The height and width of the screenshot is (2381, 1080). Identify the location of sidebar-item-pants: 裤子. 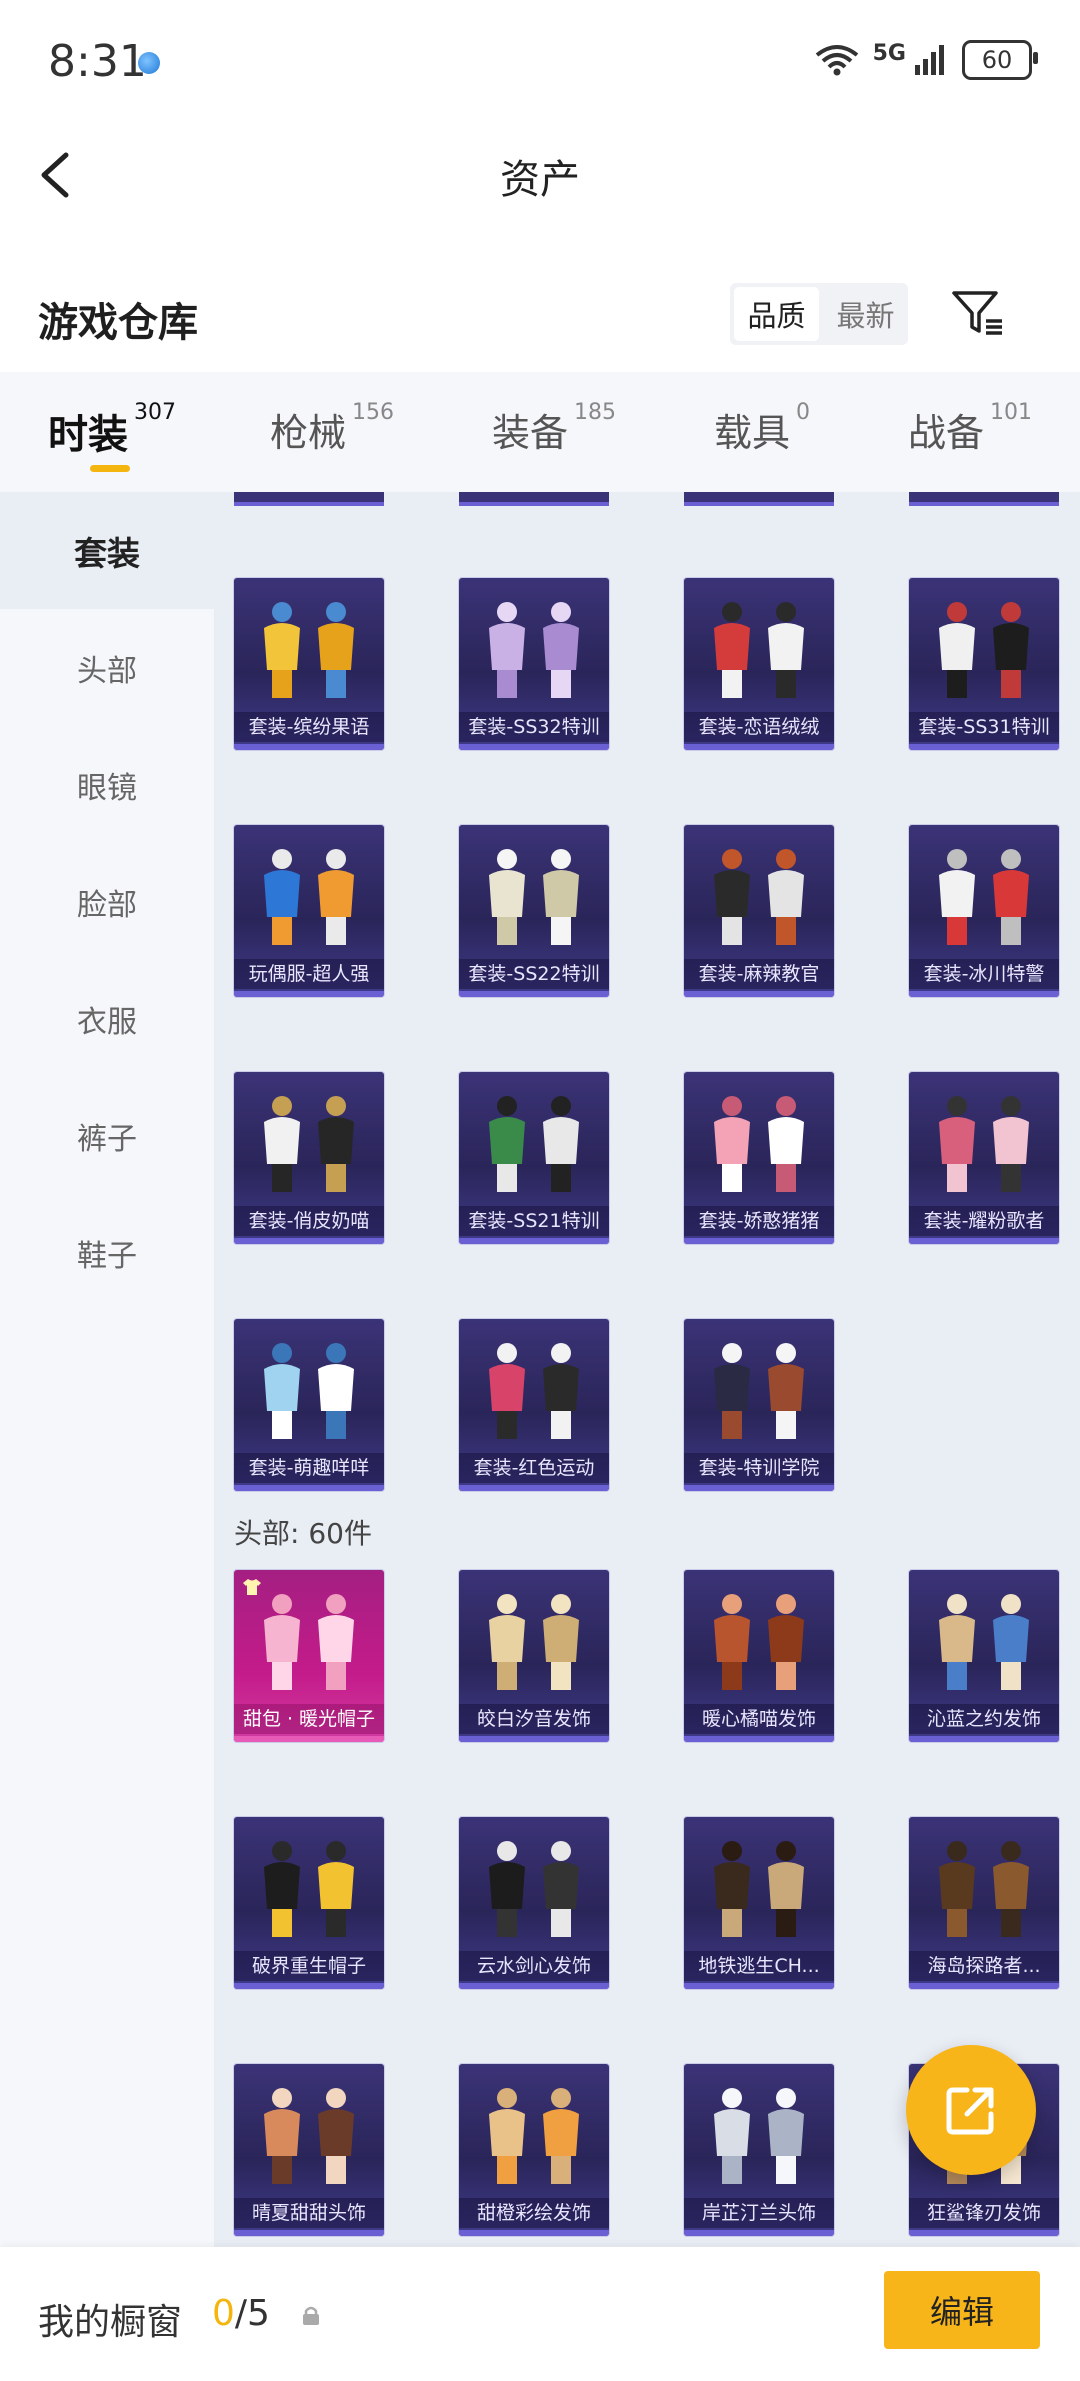
(107, 1135).